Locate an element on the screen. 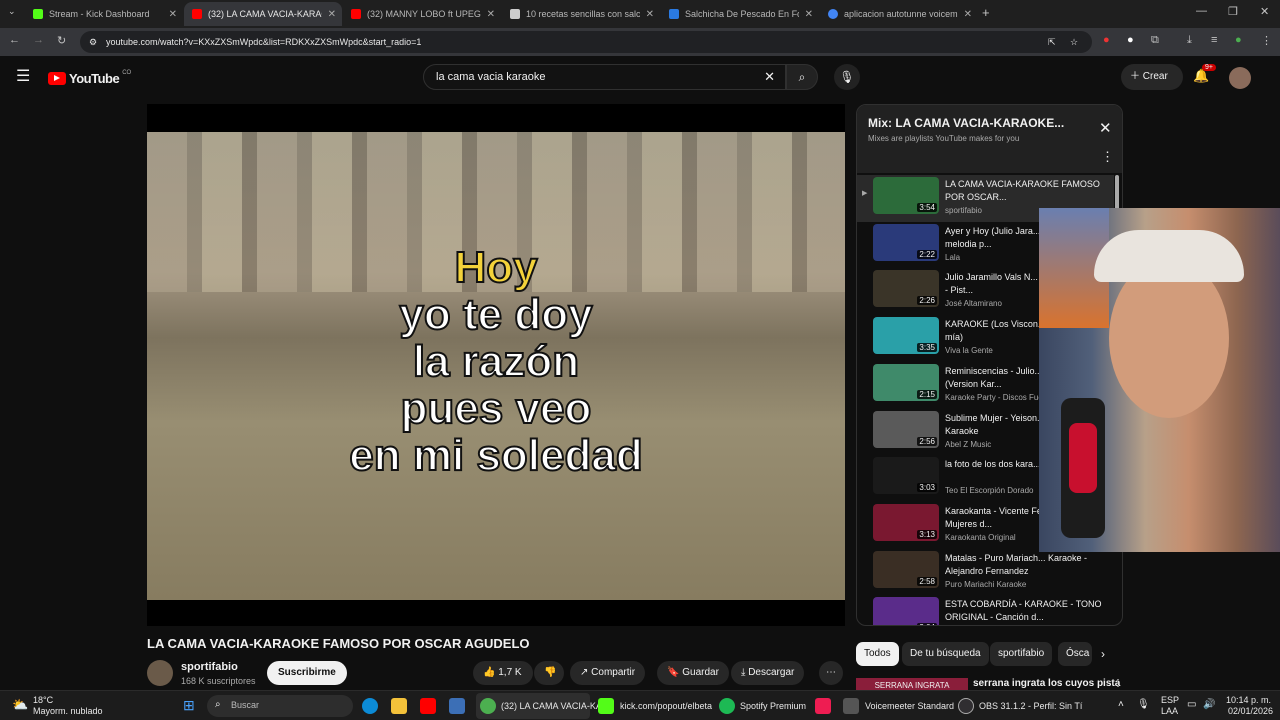  youtube-app-icon is located at coordinates (428, 706).